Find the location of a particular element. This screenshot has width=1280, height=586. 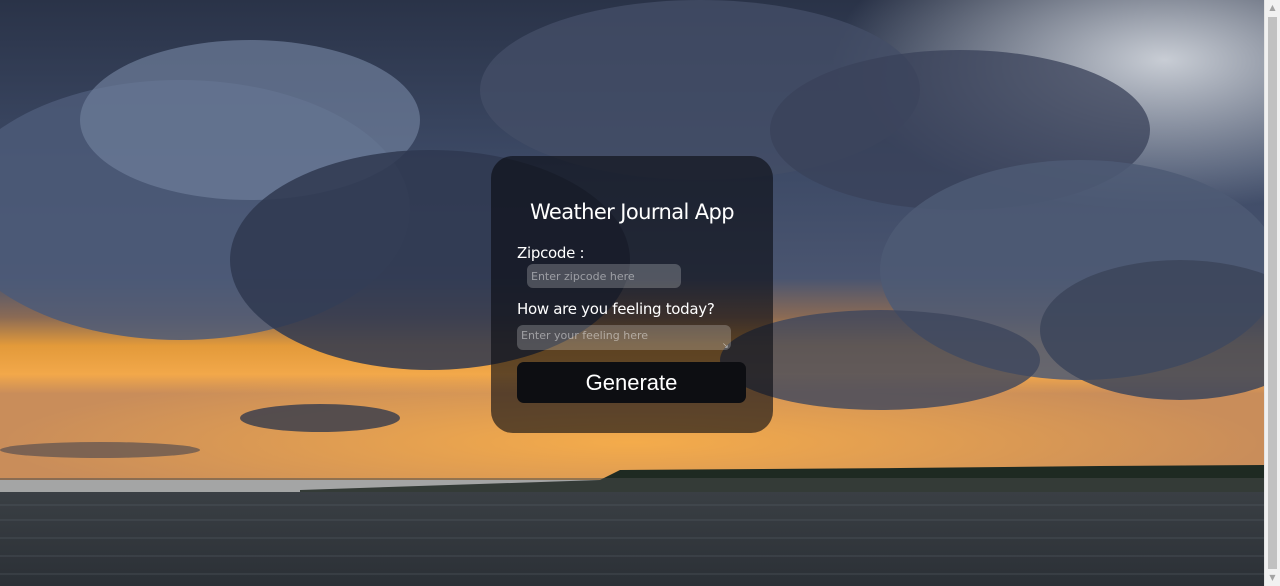

vertical-scrollbar: ▲ ▼ is located at coordinates (1272, 293).